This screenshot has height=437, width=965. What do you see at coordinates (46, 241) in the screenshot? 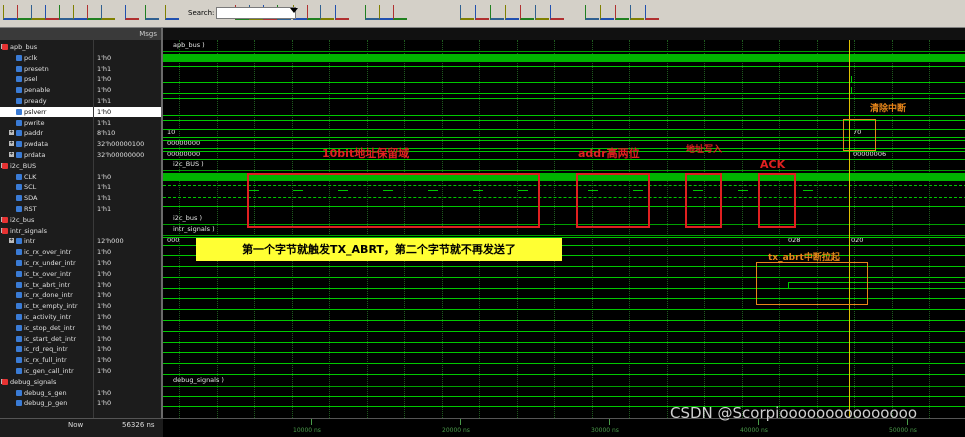
I see `signal-row-intr: + intr` at bounding box center [46, 241].